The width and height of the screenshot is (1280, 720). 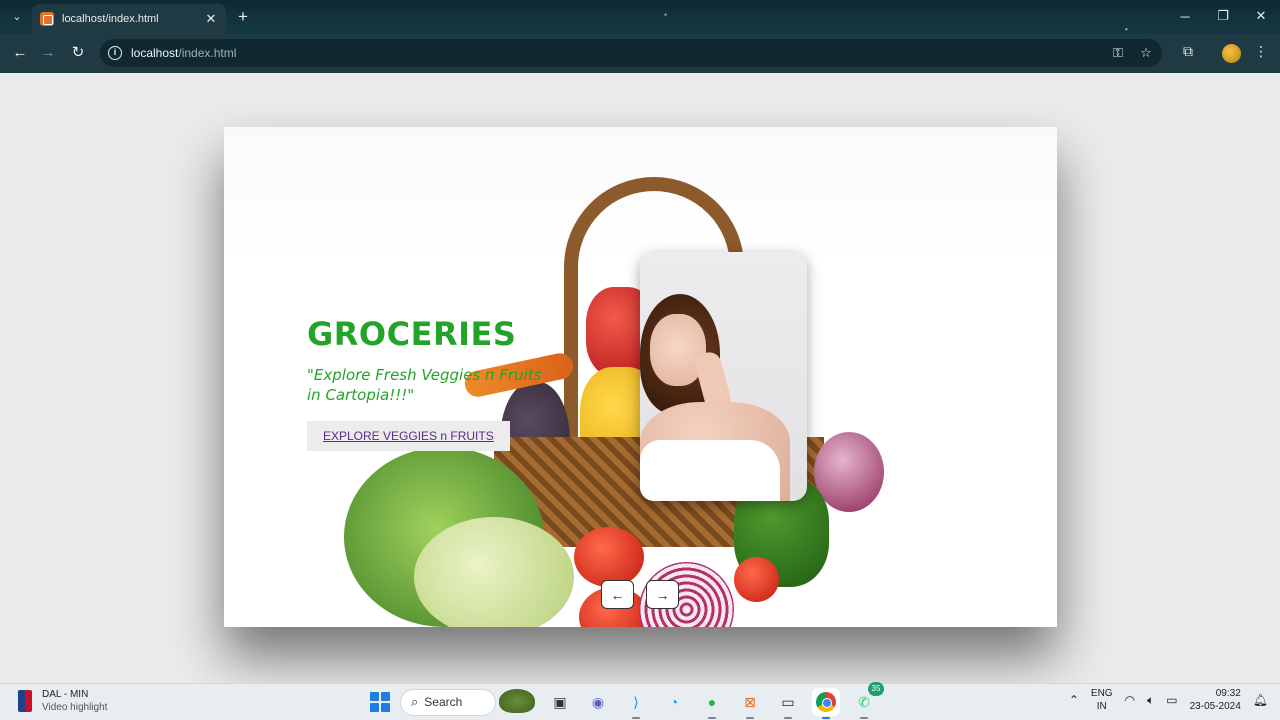 What do you see at coordinates (788, 703) in the screenshot?
I see `terminal-icon: ▭` at bounding box center [788, 703].